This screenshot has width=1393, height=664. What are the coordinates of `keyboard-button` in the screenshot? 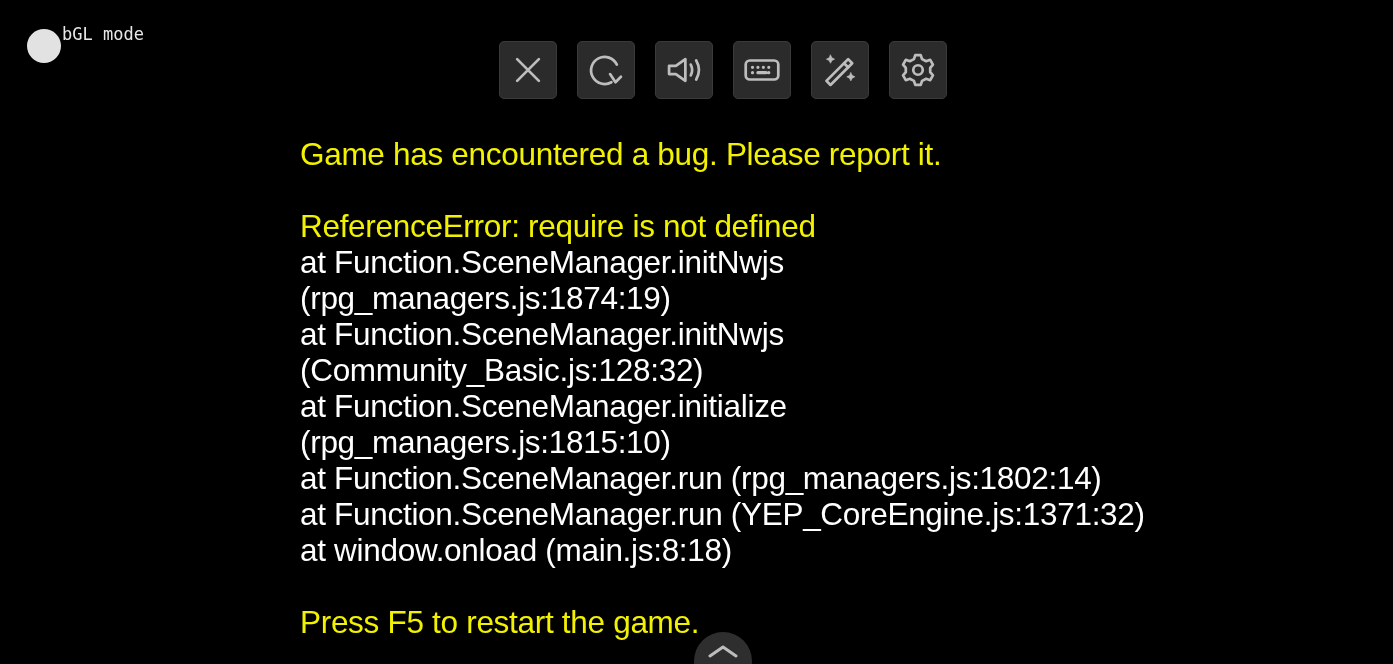 It's located at (762, 70).